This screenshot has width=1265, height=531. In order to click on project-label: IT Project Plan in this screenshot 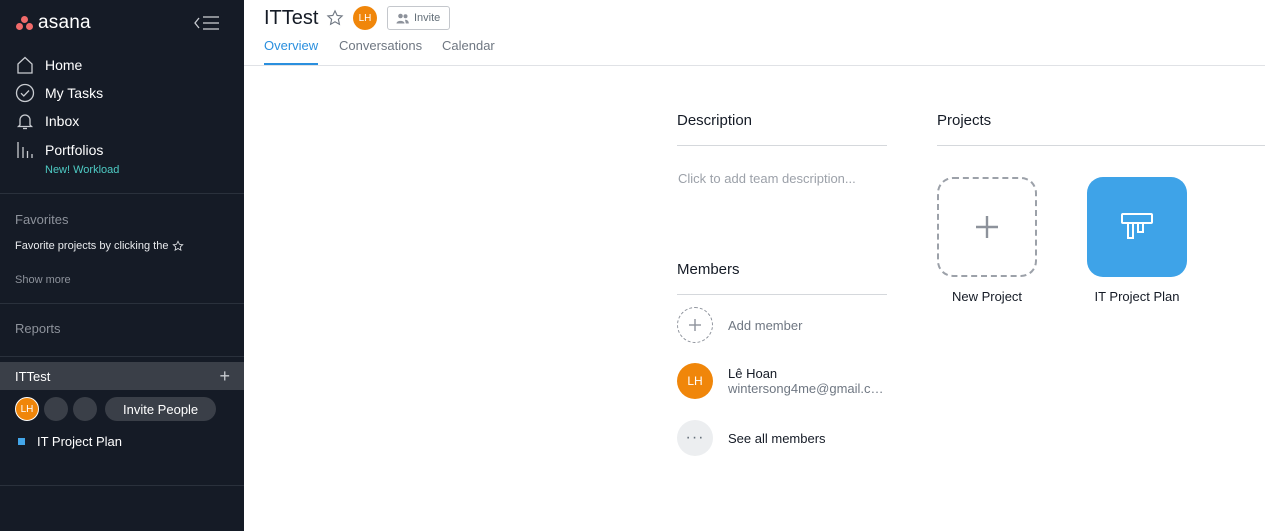, I will do `click(80, 441)`.